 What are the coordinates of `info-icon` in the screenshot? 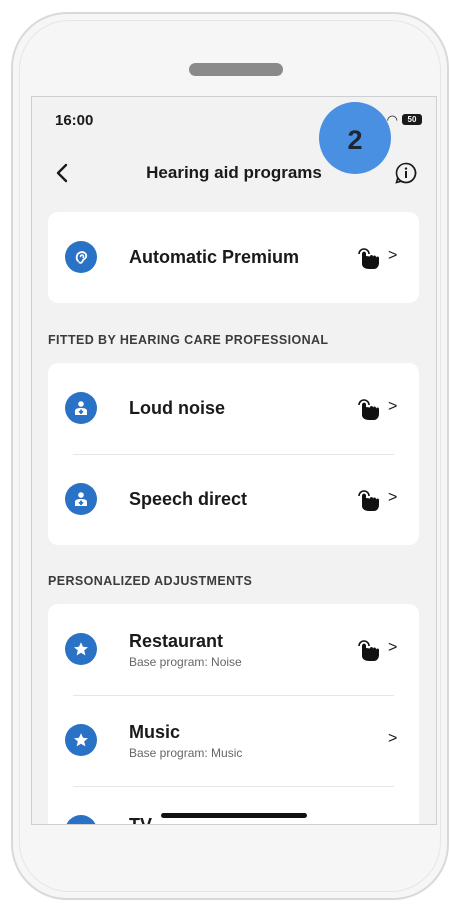 It's located at (406, 173).